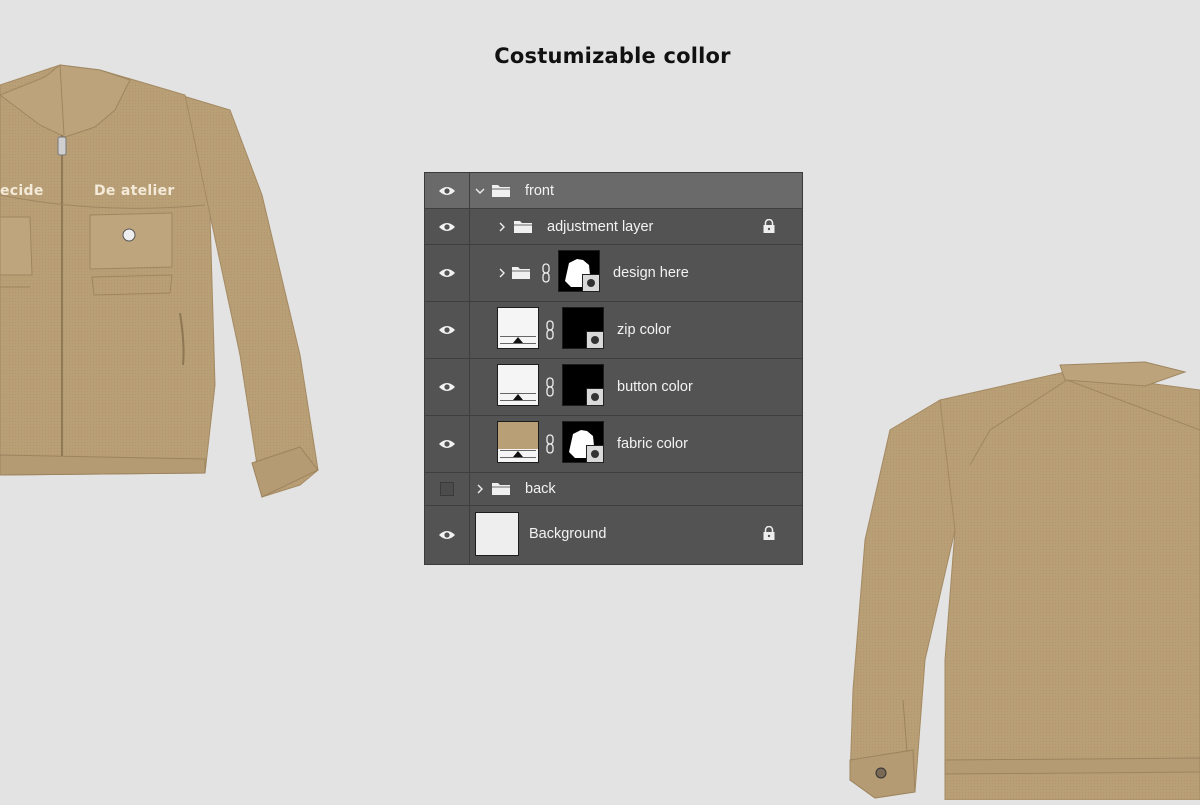 The width and height of the screenshot is (1200, 805). Describe the element at coordinates (540, 191) in the screenshot. I see `layer-name-front: front` at that location.